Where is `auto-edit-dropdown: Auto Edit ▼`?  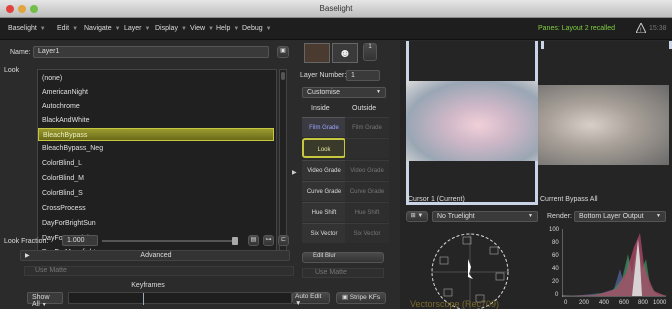 auto-edit-dropdown: Auto Edit ▼ is located at coordinates (311, 299).